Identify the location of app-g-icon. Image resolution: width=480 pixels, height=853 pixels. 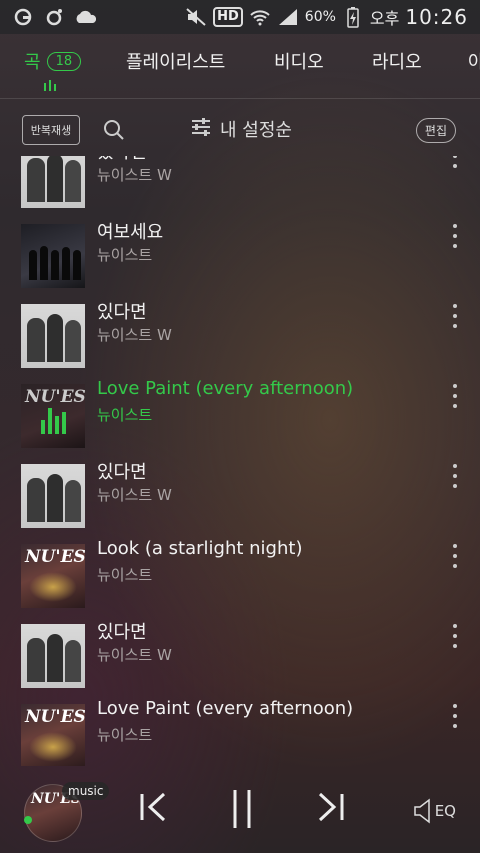
(23, 17).